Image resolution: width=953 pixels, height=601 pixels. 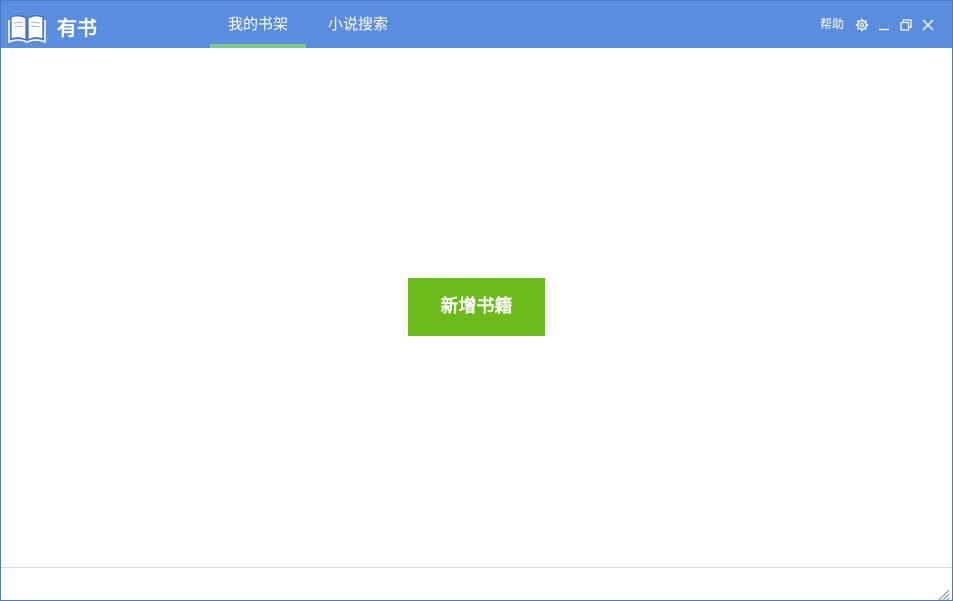 I want to click on restore-icon, so click(x=906, y=25).